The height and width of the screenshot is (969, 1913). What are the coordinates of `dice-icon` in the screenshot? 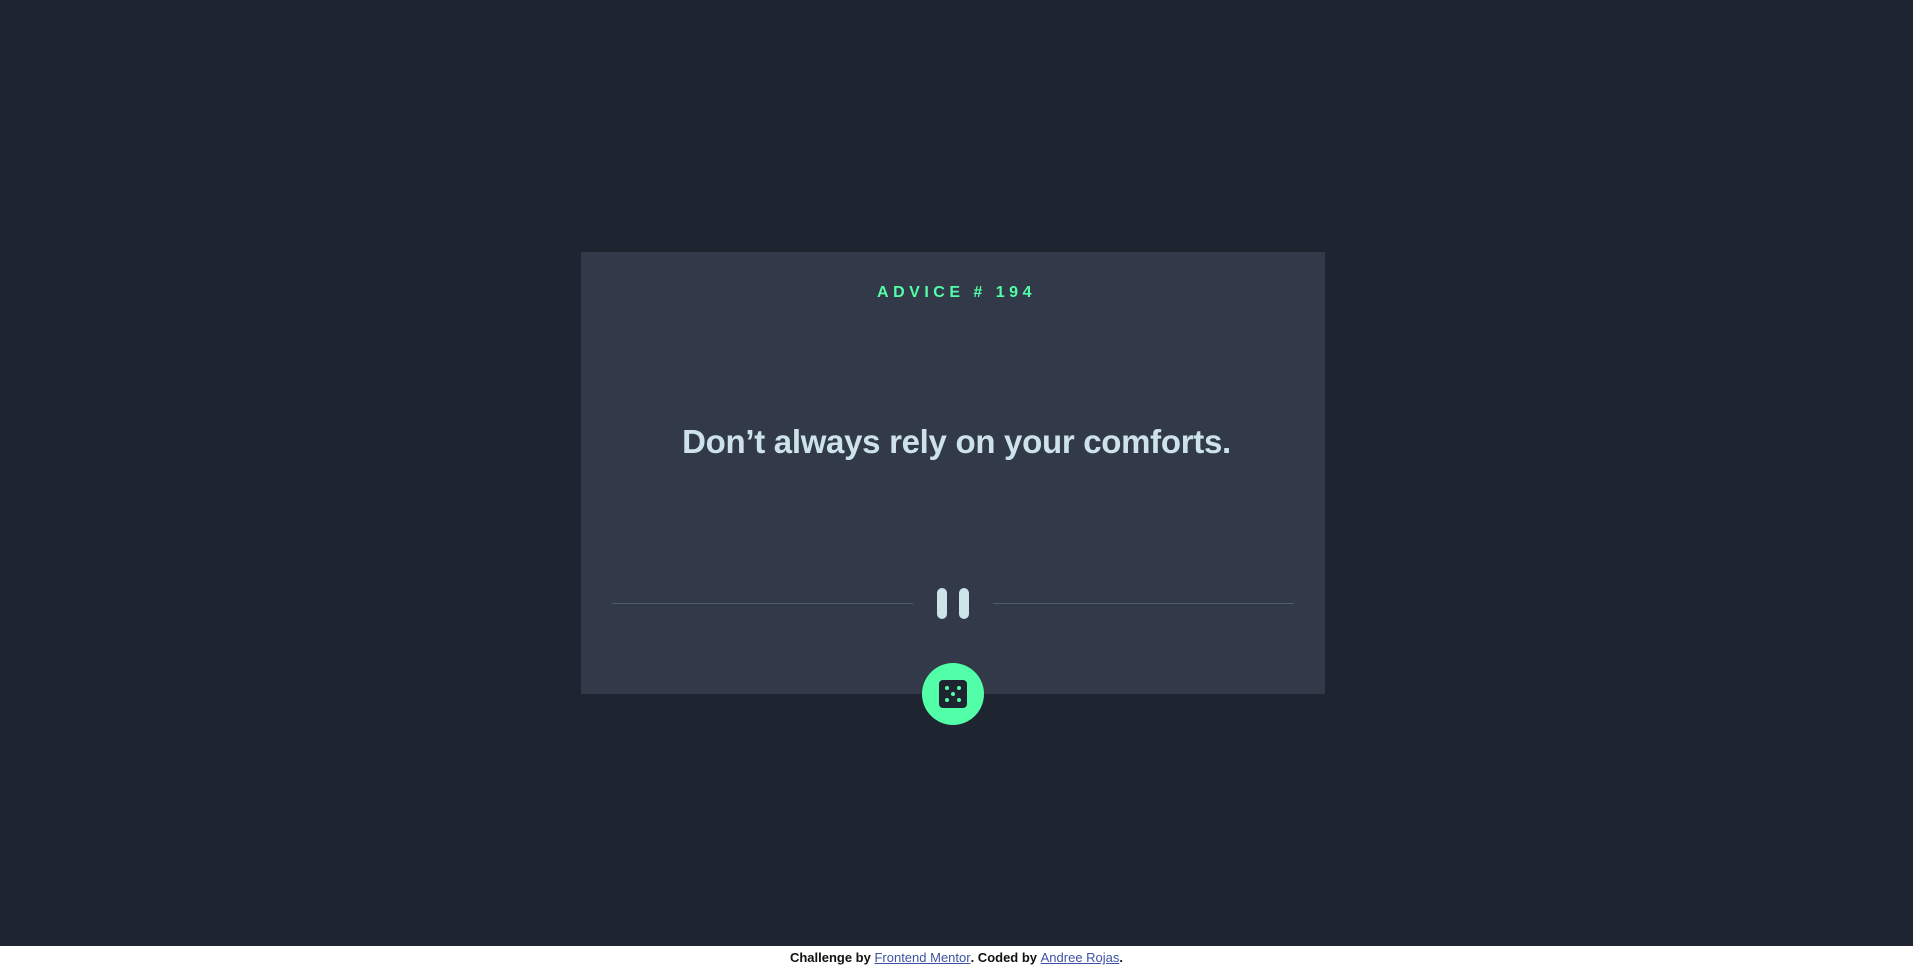 It's located at (953, 694).